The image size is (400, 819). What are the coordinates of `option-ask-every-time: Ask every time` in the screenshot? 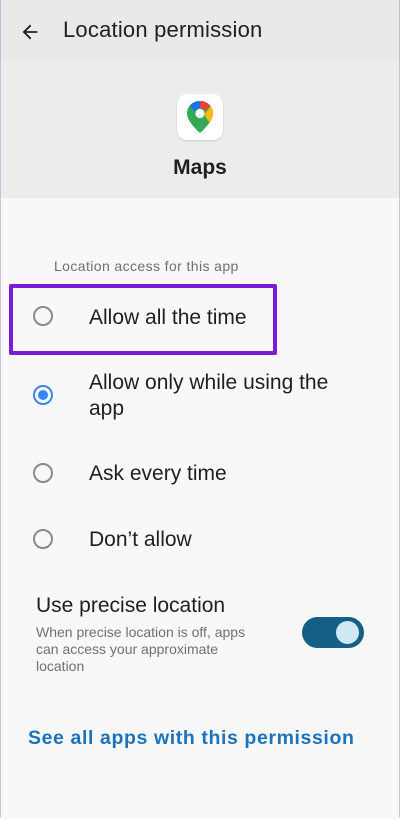 It's located at (200, 474).